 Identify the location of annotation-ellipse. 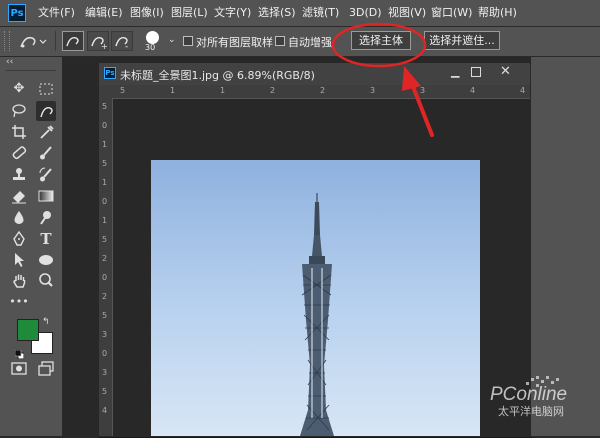
(379, 45).